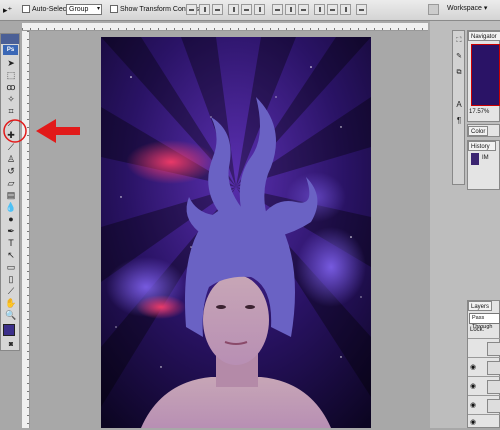  Describe the element at coordinates (11, 195) in the screenshot. I see `gradient-tool-icon: ▤` at that location.